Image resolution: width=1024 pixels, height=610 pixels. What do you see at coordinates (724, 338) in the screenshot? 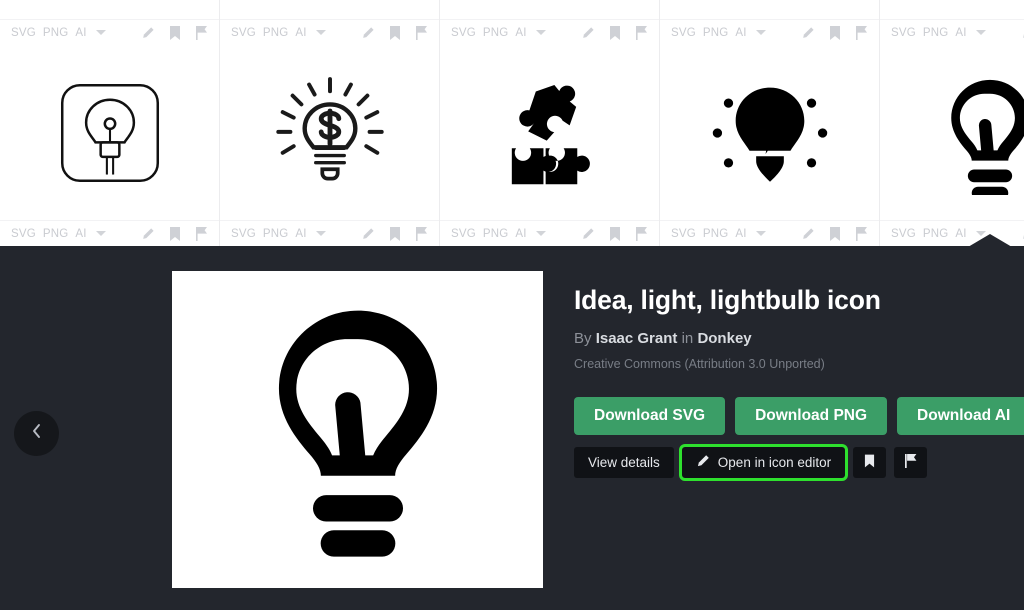
I see `collection-link: Donkey` at bounding box center [724, 338].